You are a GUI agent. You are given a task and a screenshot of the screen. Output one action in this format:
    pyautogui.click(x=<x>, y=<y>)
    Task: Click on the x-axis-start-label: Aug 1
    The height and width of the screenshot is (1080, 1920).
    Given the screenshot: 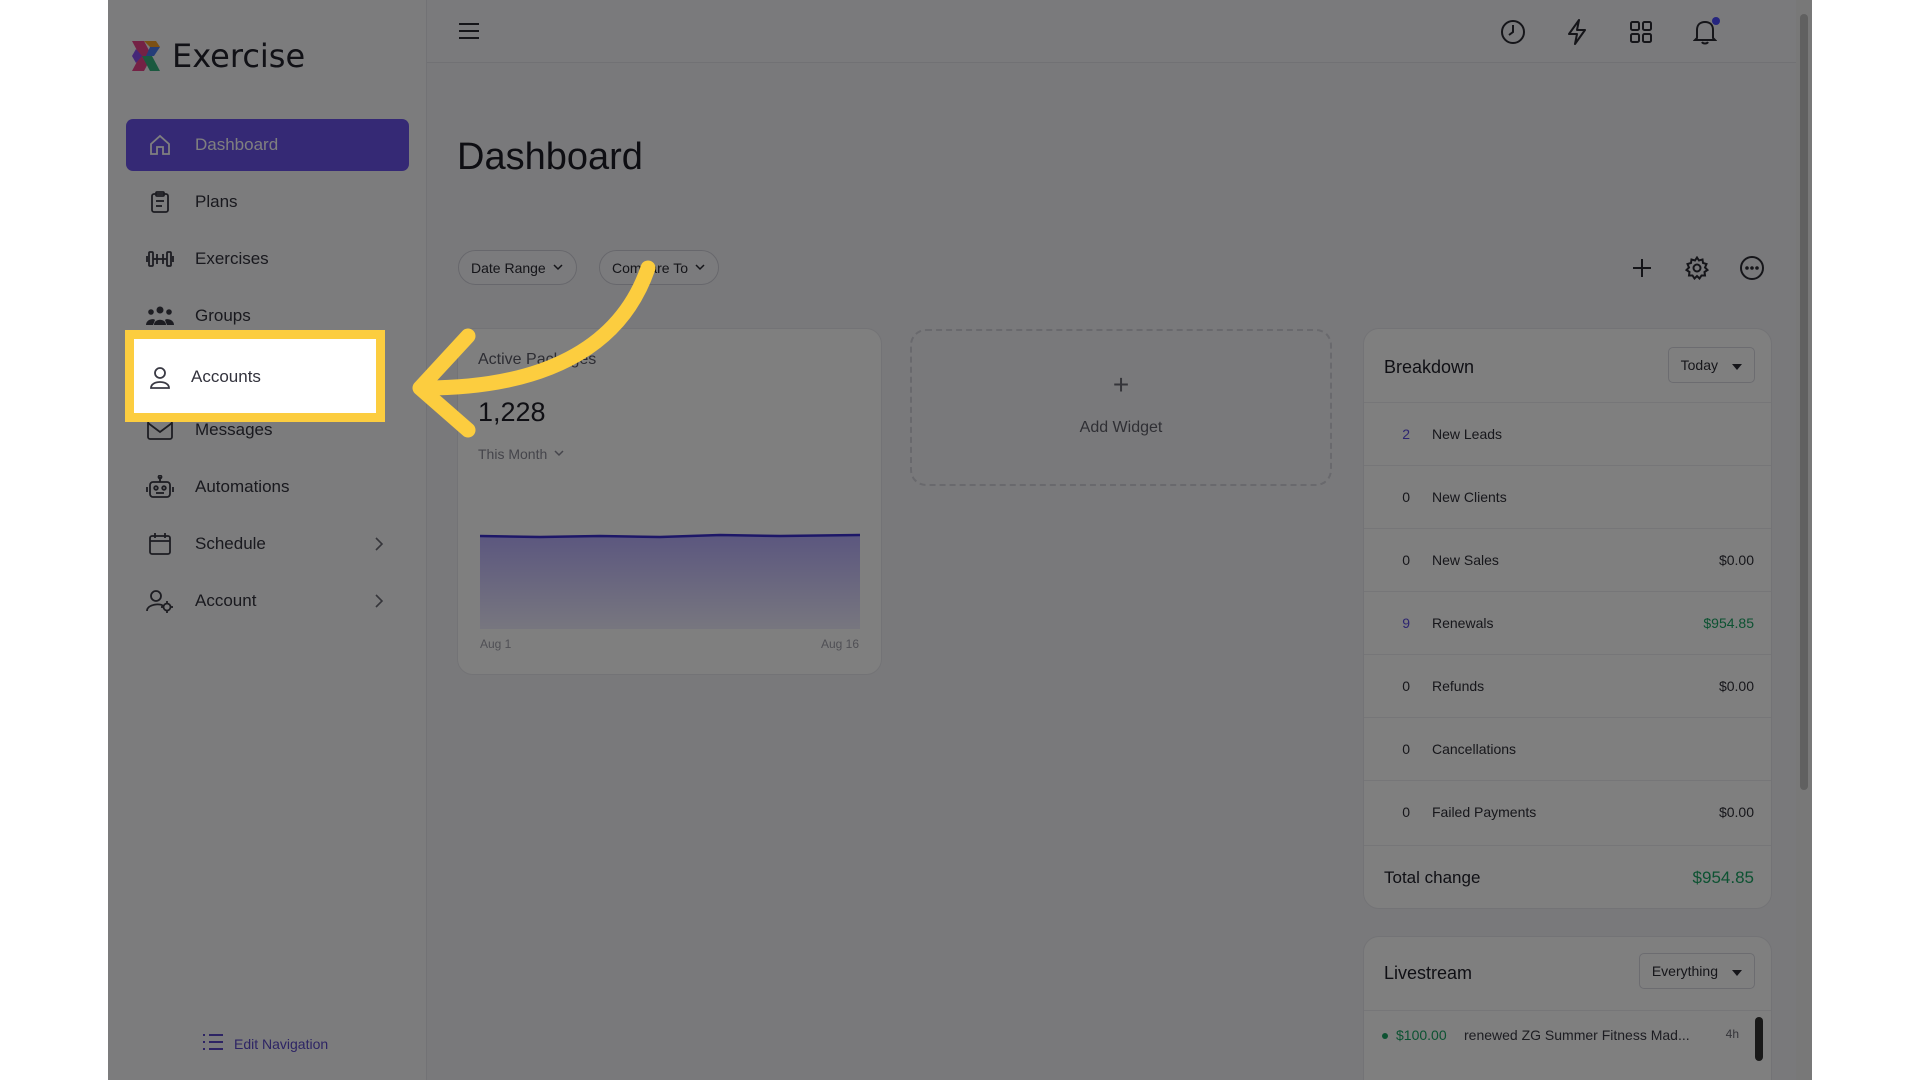 What is the action you would take?
    pyautogui.click(x=496, y=644)
    